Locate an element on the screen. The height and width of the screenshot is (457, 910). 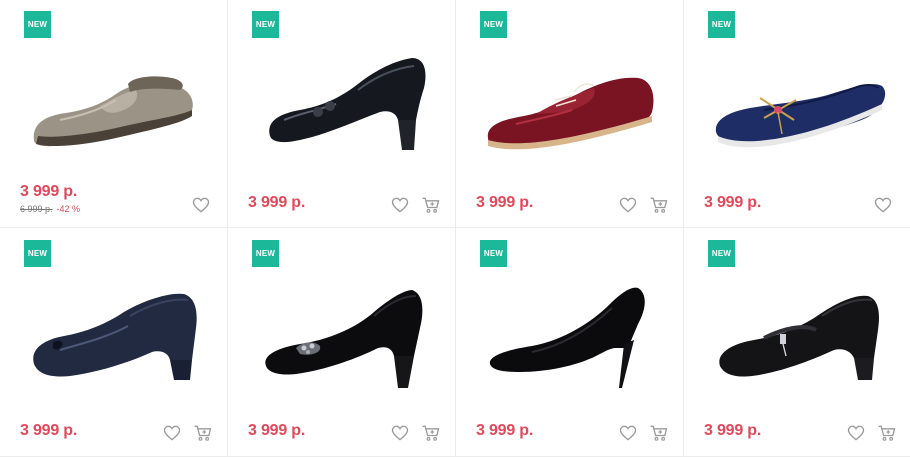
old-price-line: 6 999 р. -42 % is located at coordinates (50, 209).